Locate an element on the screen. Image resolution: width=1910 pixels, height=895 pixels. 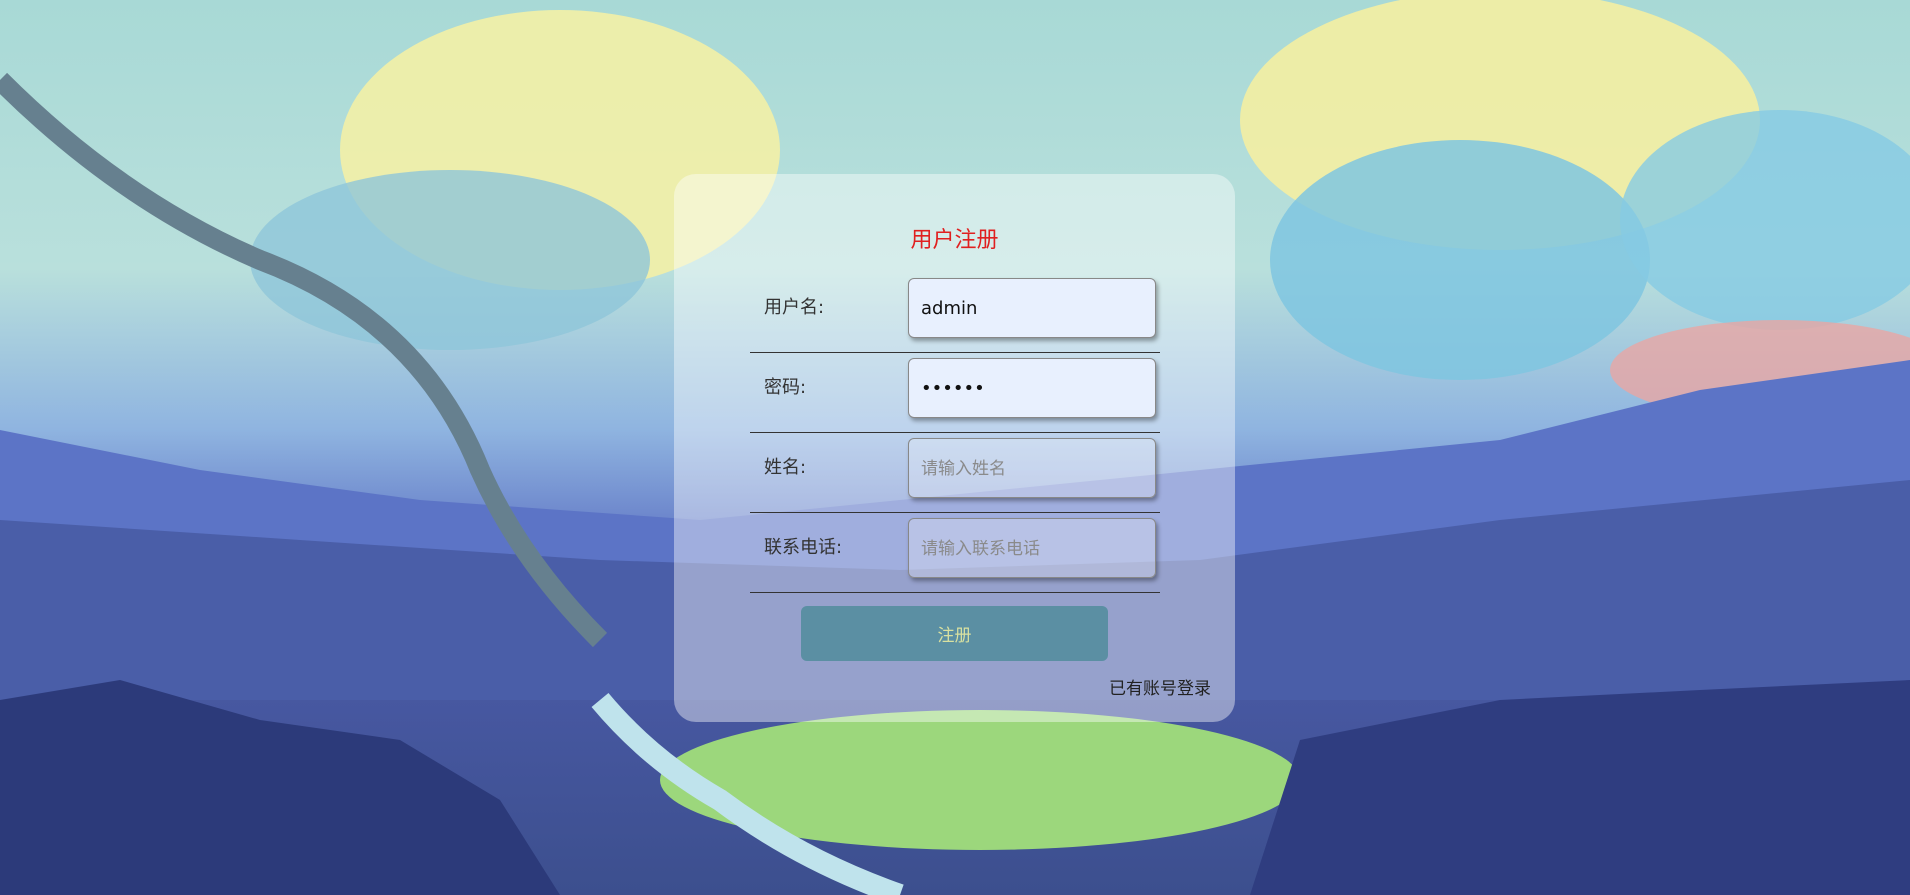
password-label: 密码: is located at coordinates (785, 387).